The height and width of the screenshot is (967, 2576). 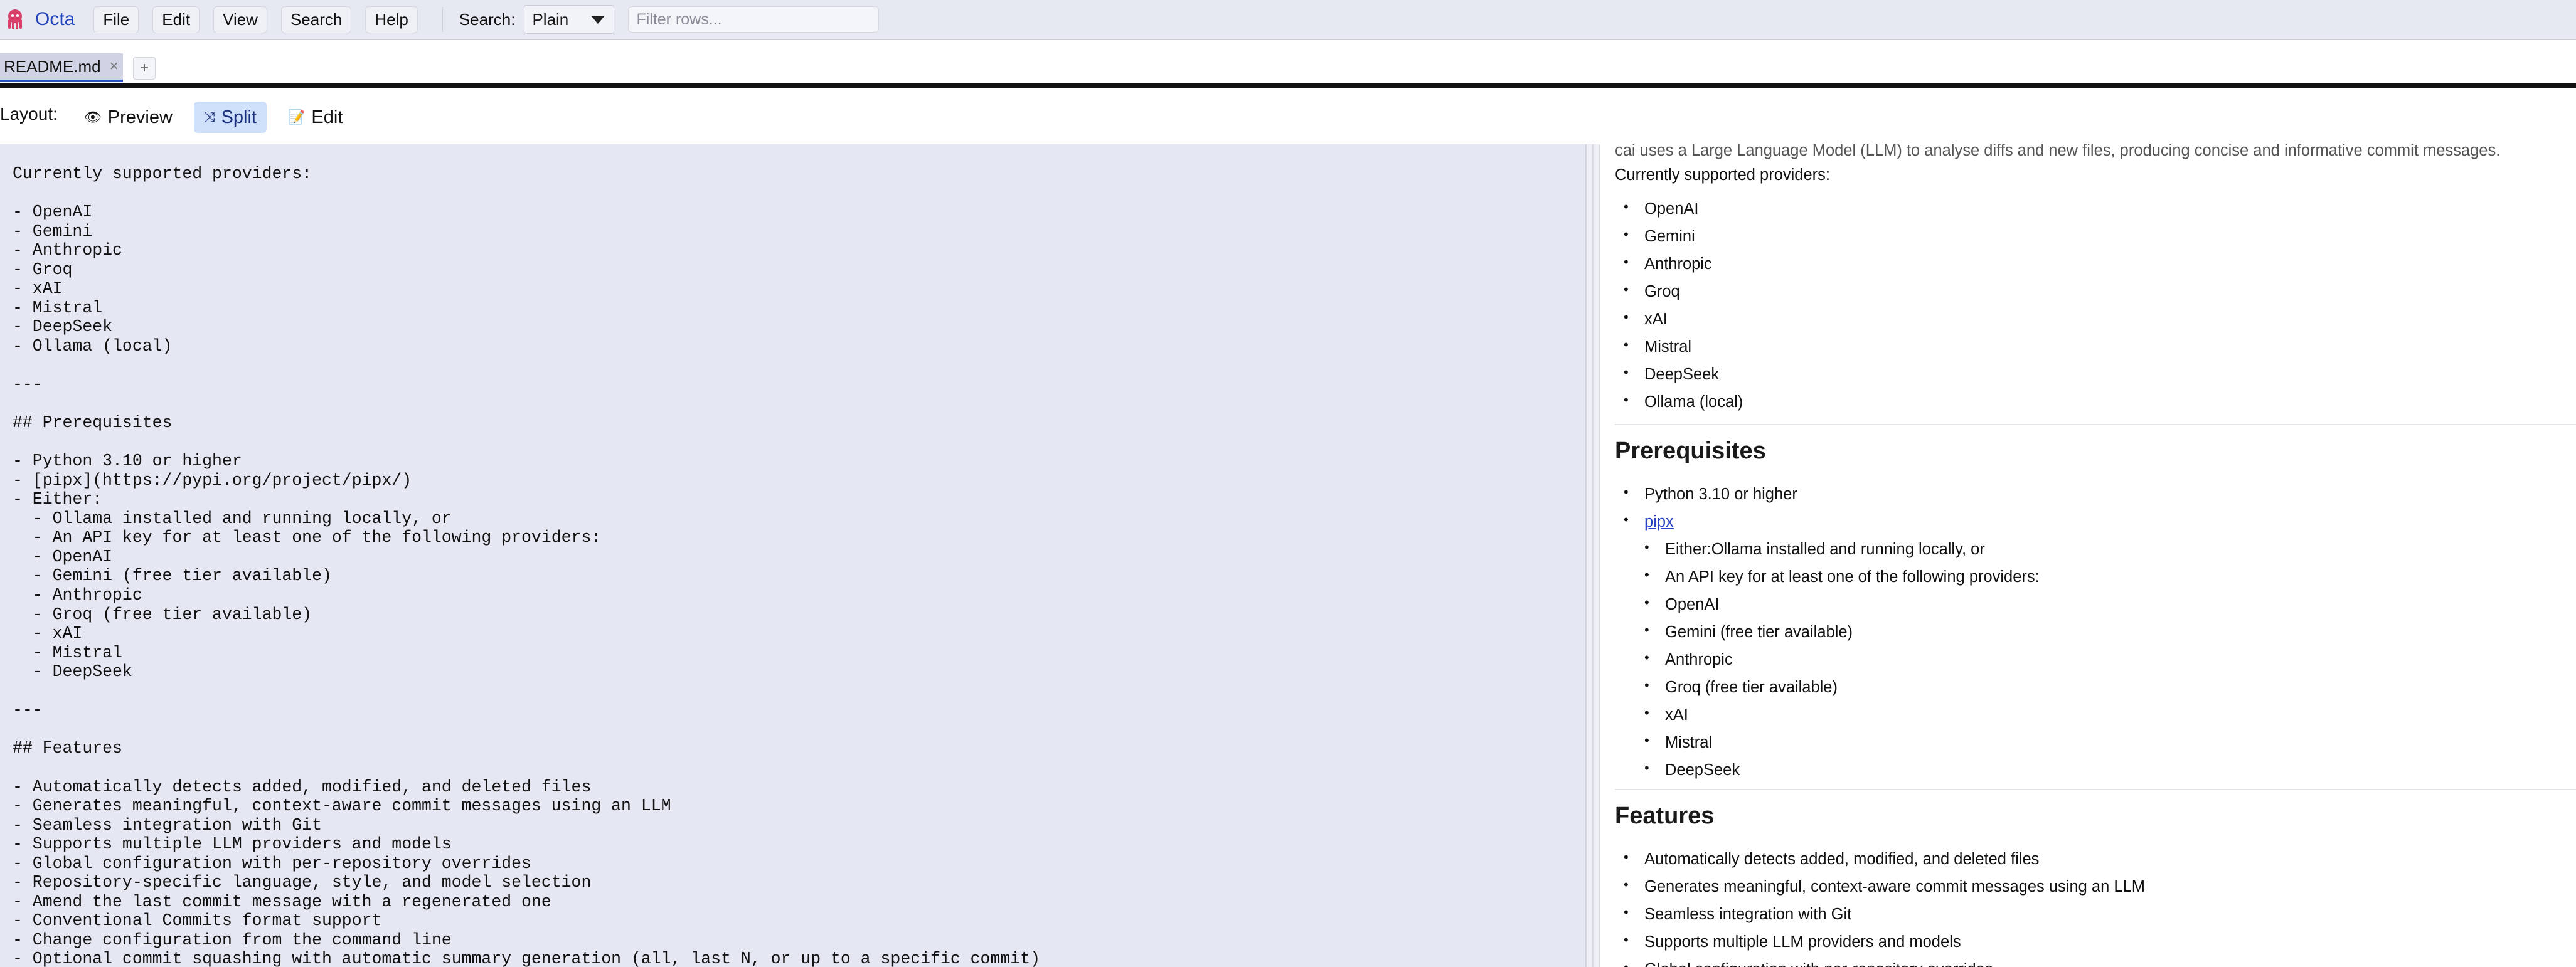 What do you see at coordinates (1593, 555) in the screenshot?
I see `split-divider` at bounding box center [1593, 555].